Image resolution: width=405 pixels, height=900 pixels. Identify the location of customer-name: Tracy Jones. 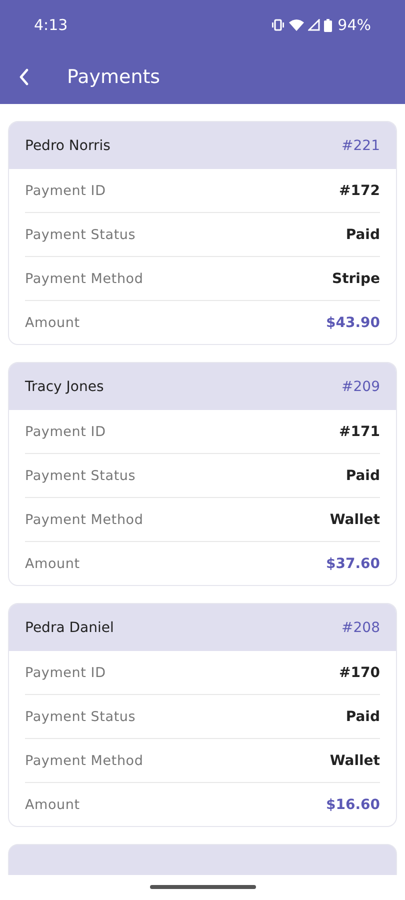
(64, 386).